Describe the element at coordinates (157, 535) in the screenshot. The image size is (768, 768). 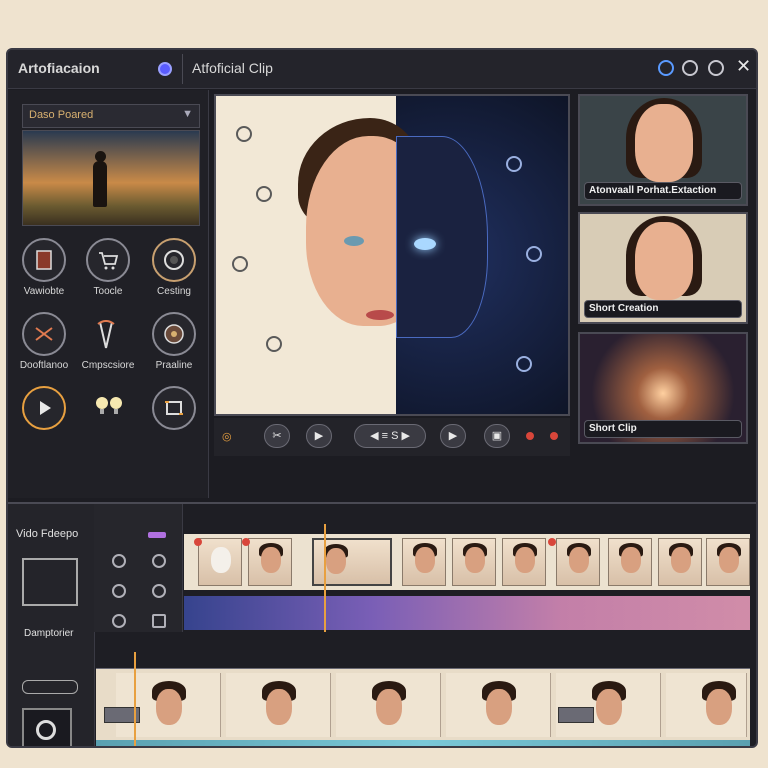
I see `tag-icon` at that location.